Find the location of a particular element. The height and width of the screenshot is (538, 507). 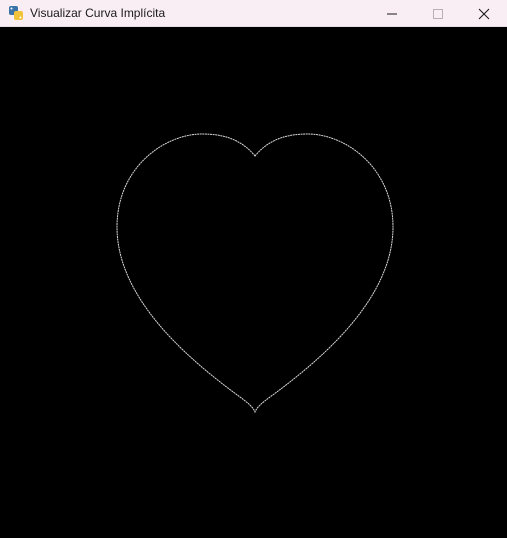

close-button is located at coordinates (484, 13).